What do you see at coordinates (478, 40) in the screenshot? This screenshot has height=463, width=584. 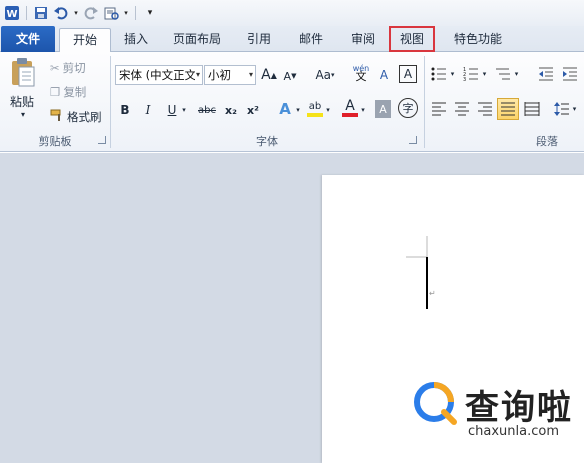 I see `tab-features: 特色功能` at bounding box center [478, 40].